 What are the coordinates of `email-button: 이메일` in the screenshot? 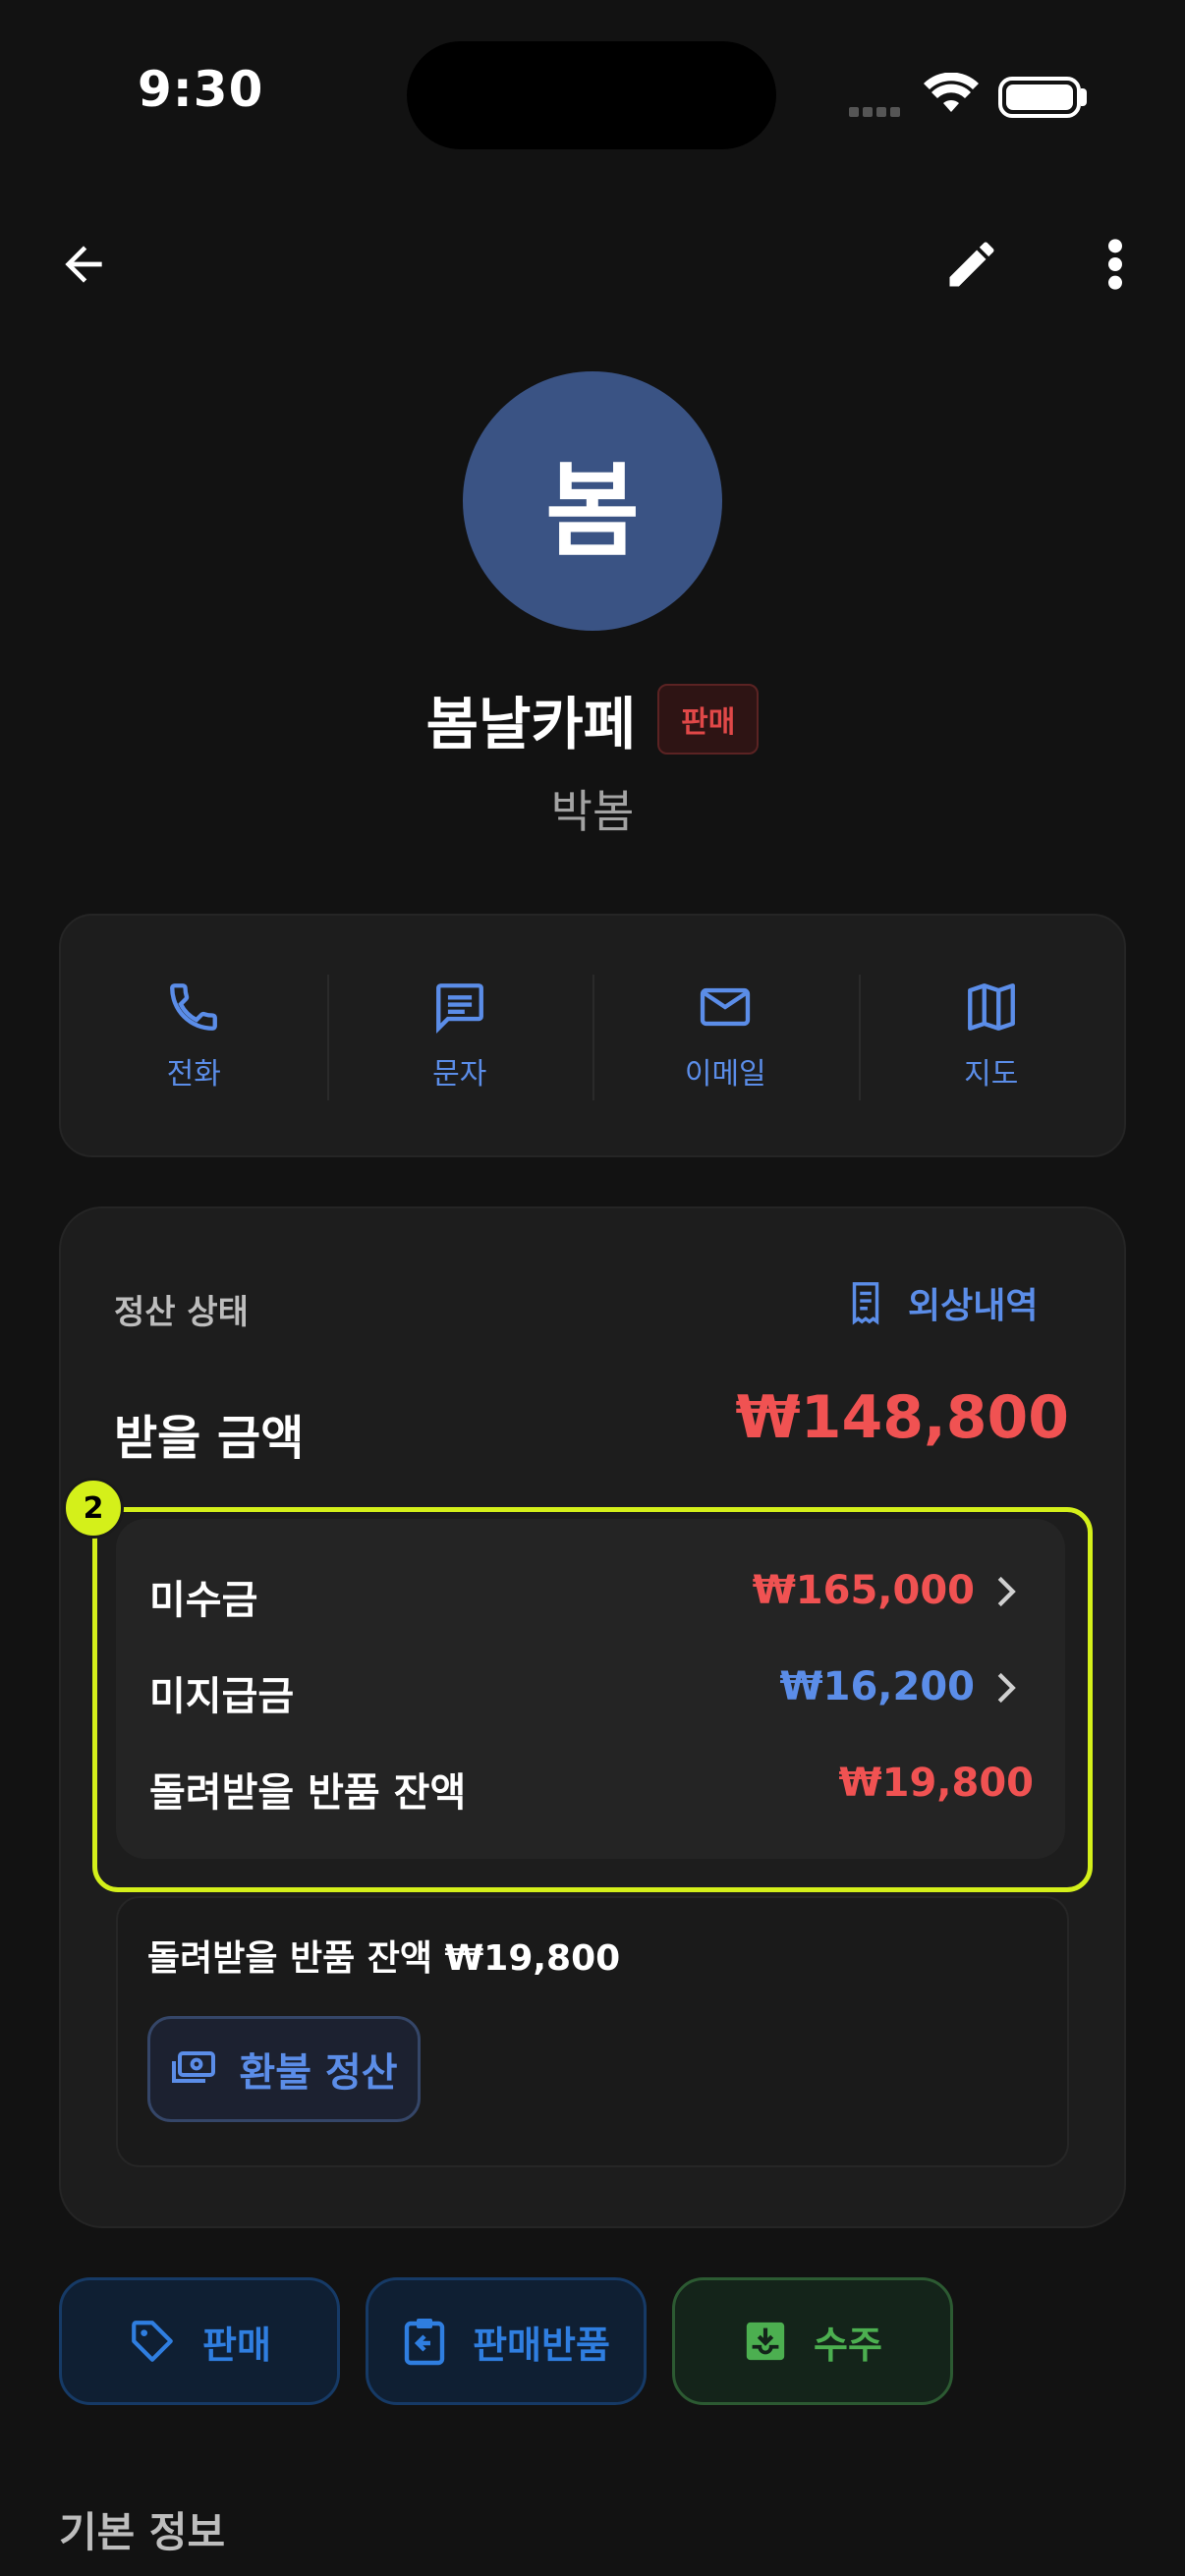 It's located at (726, 1035).